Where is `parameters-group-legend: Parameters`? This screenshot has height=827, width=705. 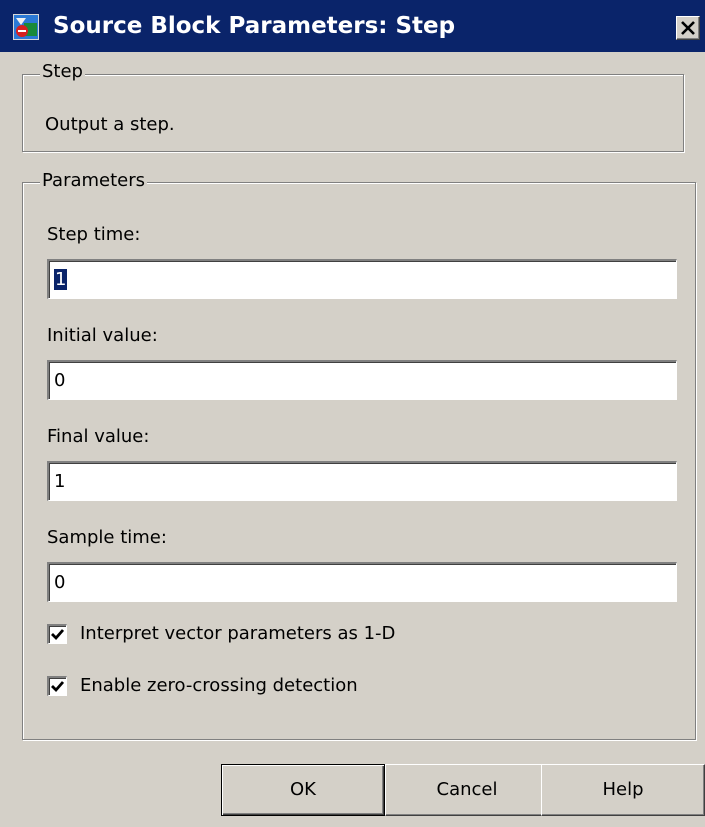 parameters-group-legend: Parameters is located at coordinates (94, 181).